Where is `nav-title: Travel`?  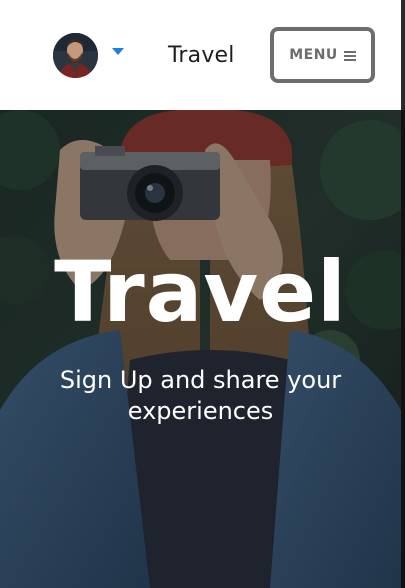
nav-title: Travel is located at coordinates (201, 55).